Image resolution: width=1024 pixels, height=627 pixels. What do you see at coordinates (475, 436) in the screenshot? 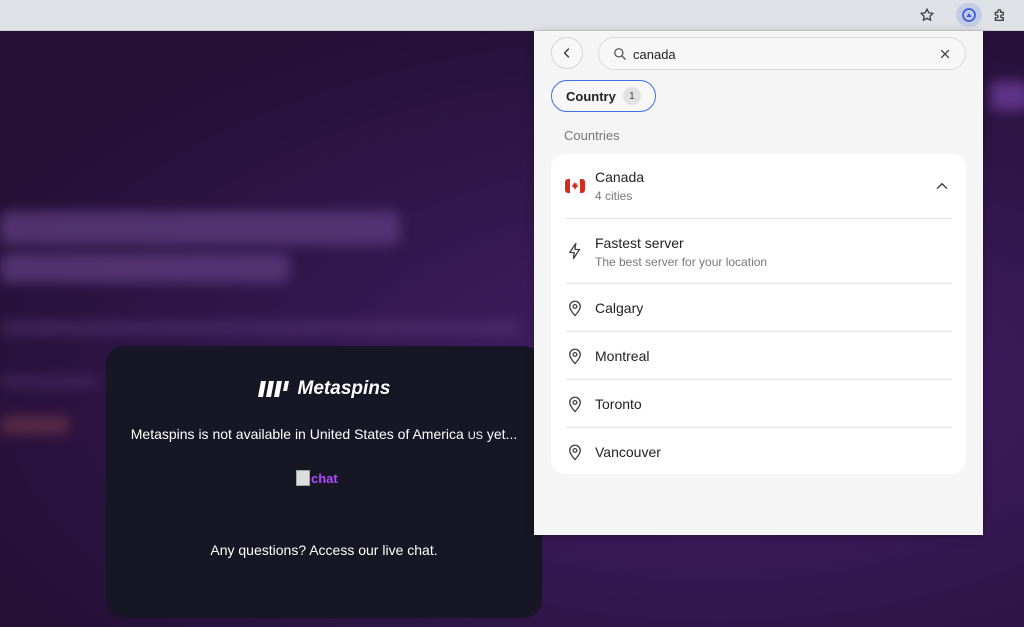
I see `country-code: US` at bounding box center [475, 436].